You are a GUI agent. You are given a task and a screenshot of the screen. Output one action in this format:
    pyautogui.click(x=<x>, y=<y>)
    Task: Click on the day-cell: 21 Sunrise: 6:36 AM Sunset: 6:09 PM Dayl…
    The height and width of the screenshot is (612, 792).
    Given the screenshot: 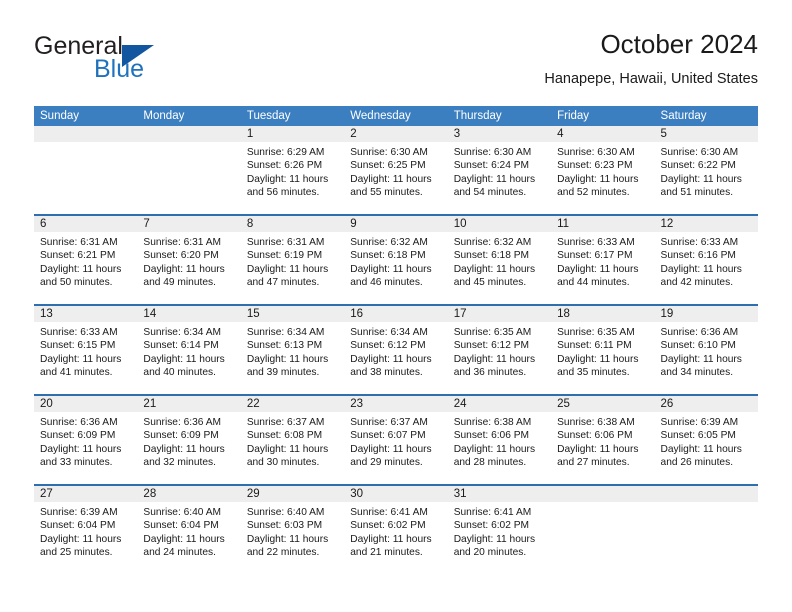 What is the action you would take?
    pyautogui.click(x=189, y=440)
    